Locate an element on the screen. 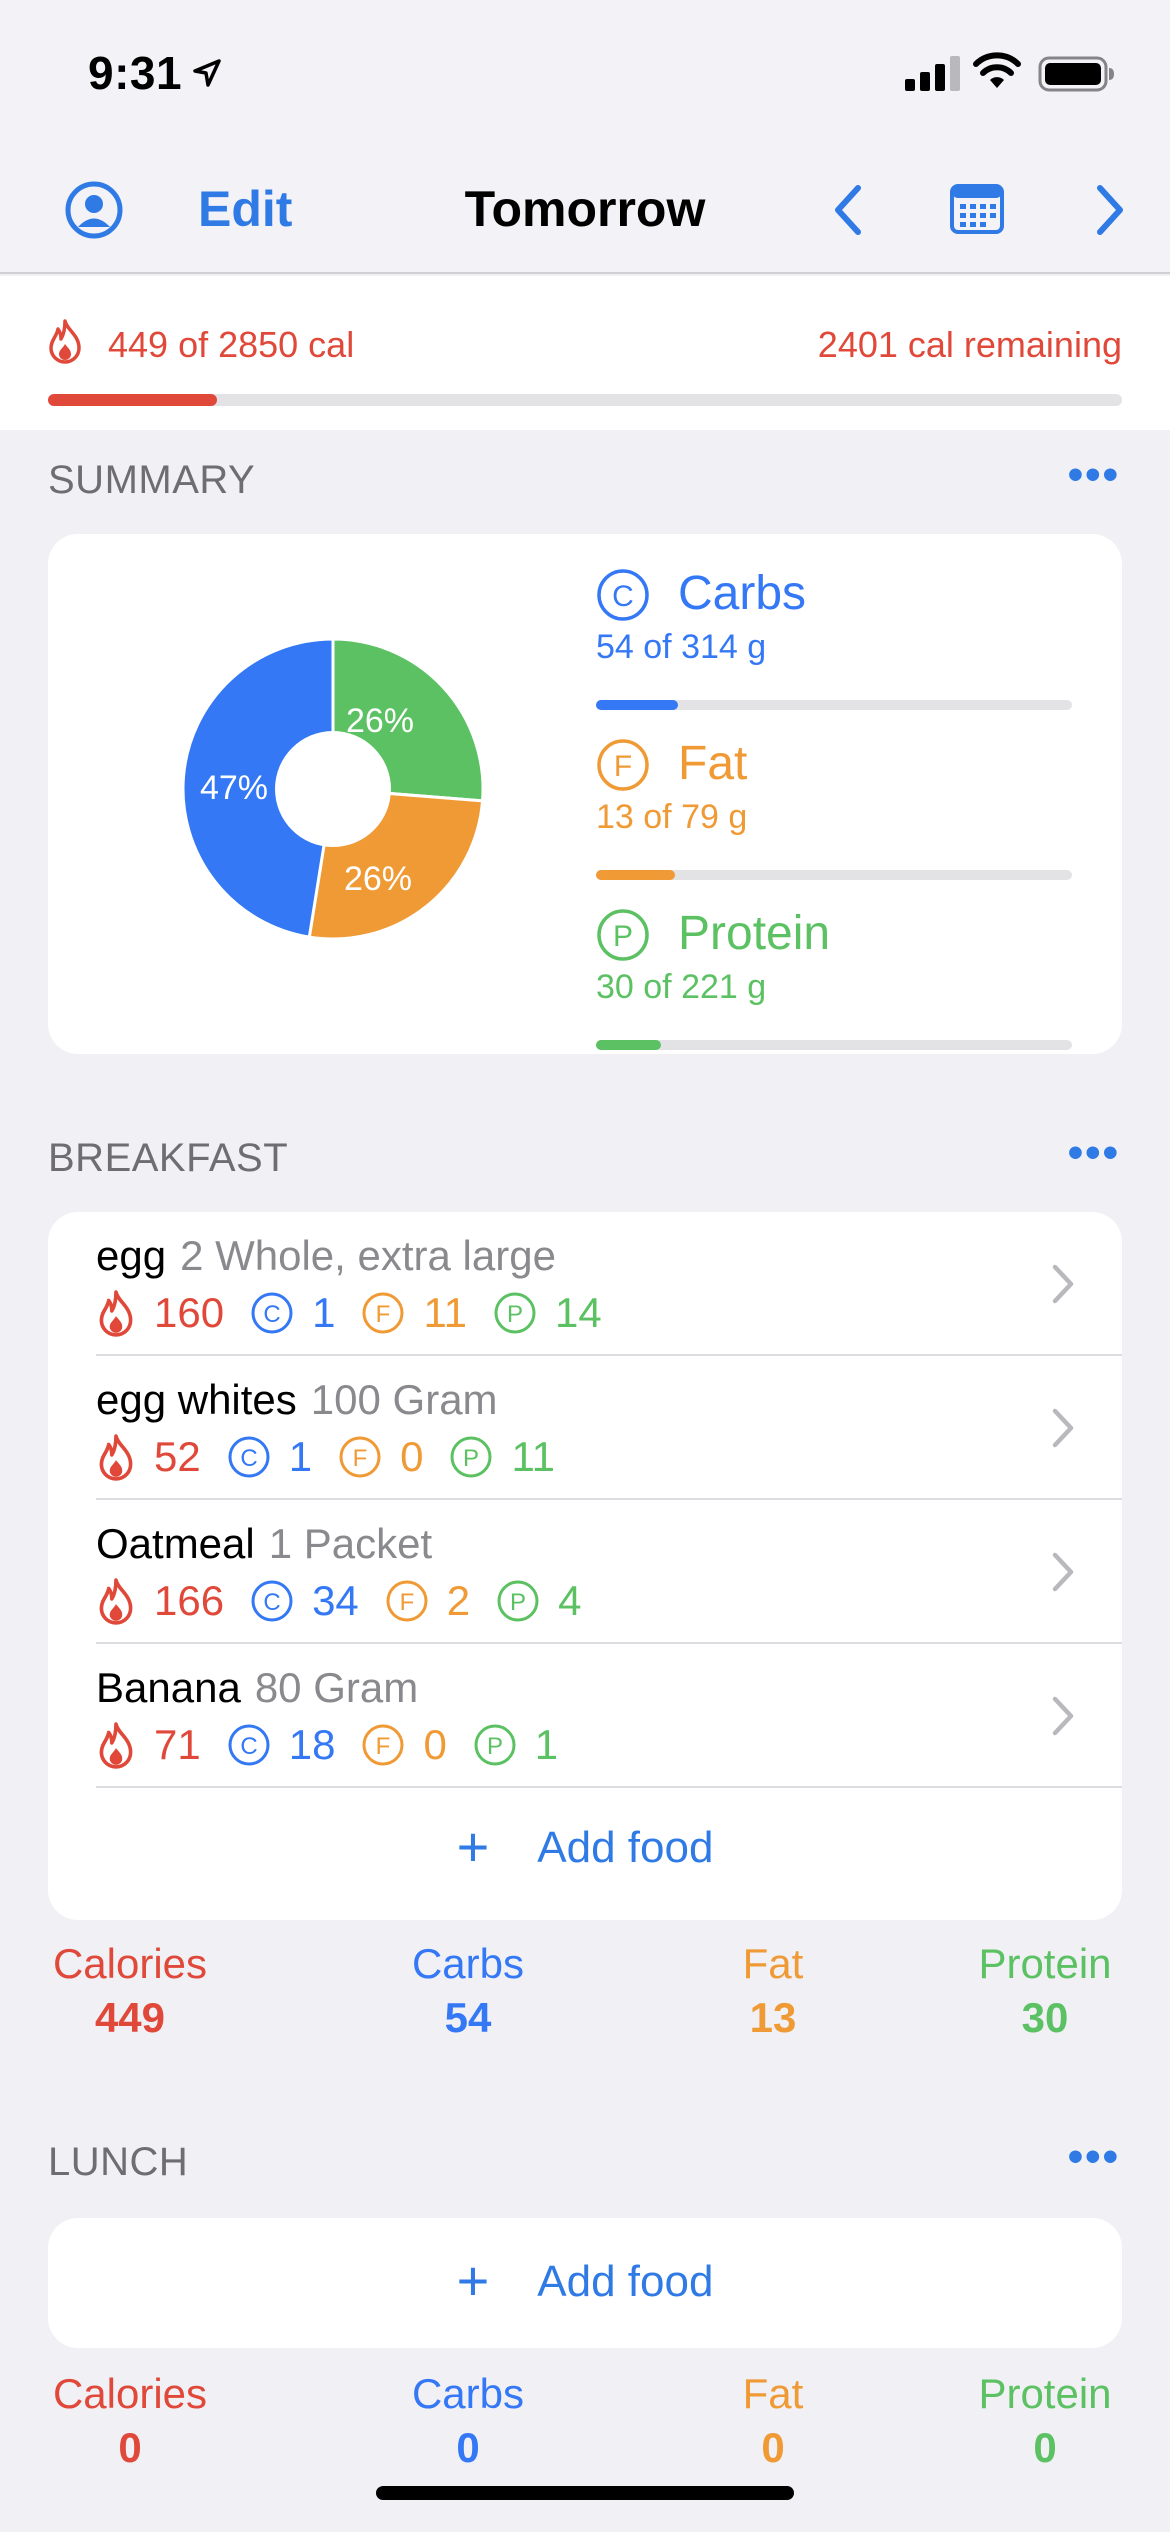  total-value: 13 is located at coordinates (773, 2017).